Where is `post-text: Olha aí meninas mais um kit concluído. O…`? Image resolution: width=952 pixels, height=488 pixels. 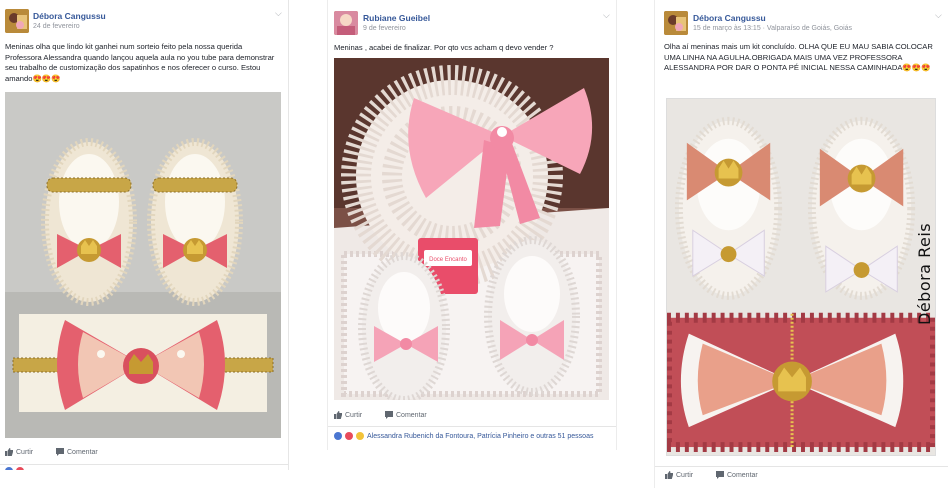 post-text: Olha aí meninas mais um kit concluído. O… is located at coordinates (798, 57).